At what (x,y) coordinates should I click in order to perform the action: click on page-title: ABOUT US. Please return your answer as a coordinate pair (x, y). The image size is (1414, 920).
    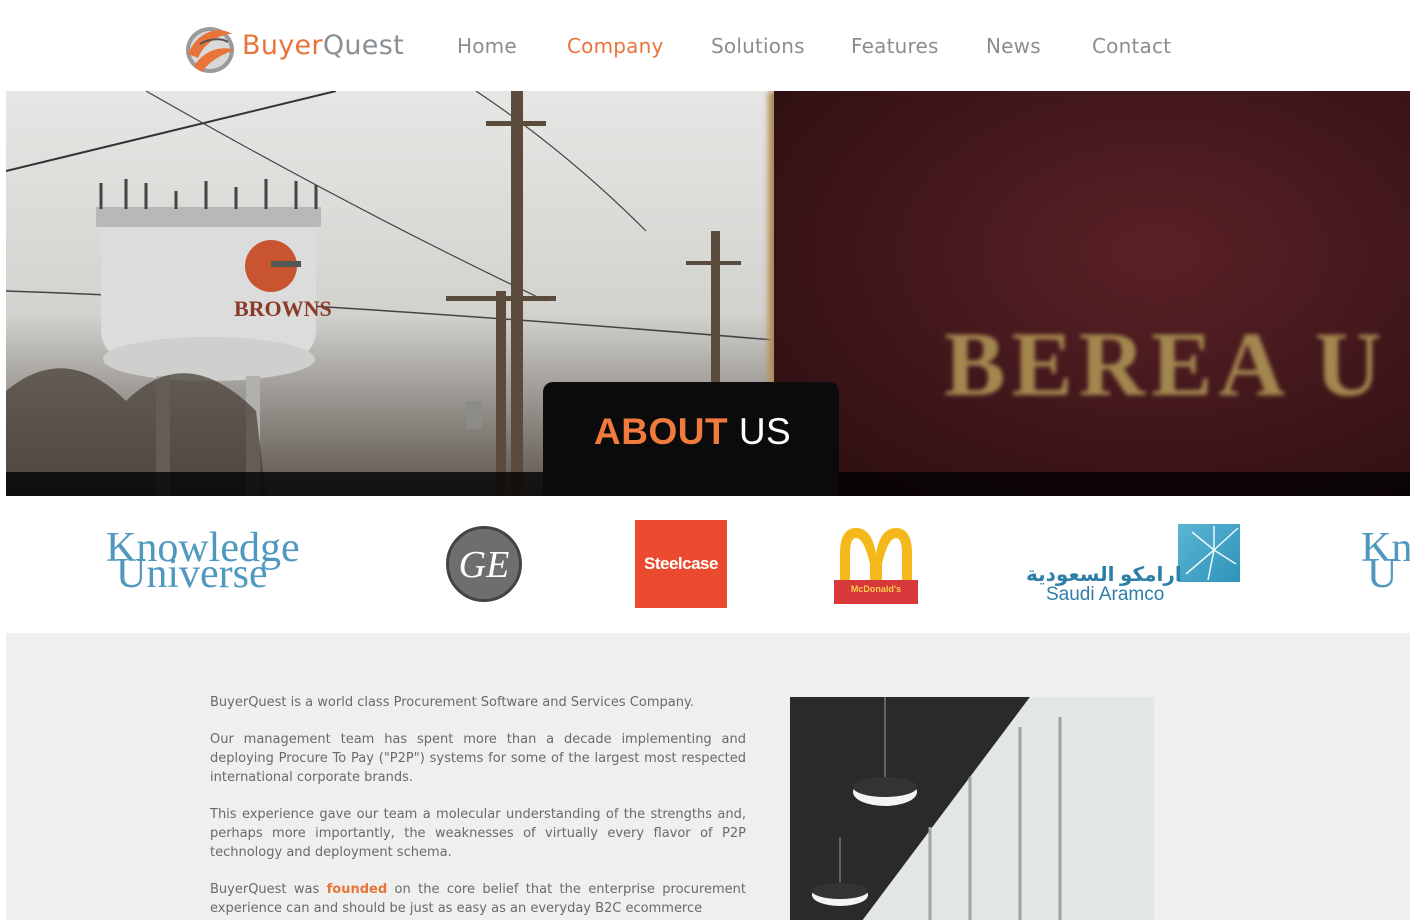
    Looking at the image, I should click on (692, 432).